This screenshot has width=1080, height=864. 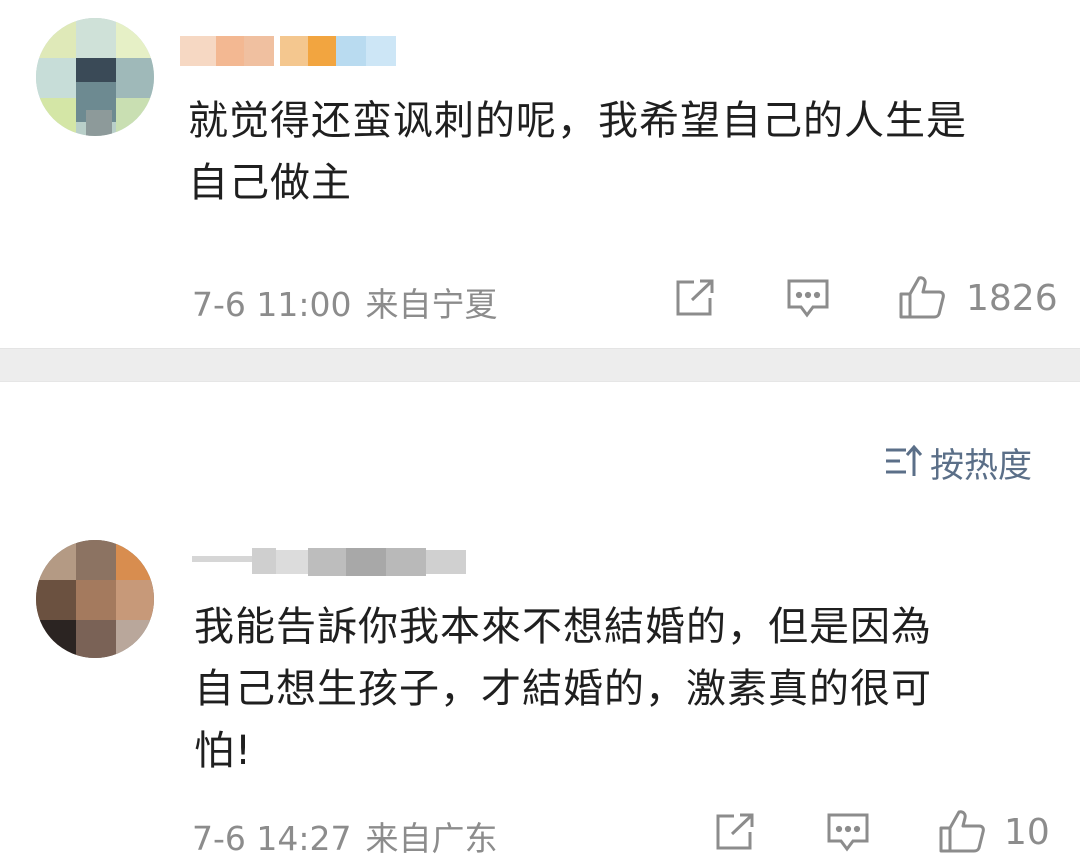 I want to click on comment-text-line: 怕!, so click(x=223, y=751).